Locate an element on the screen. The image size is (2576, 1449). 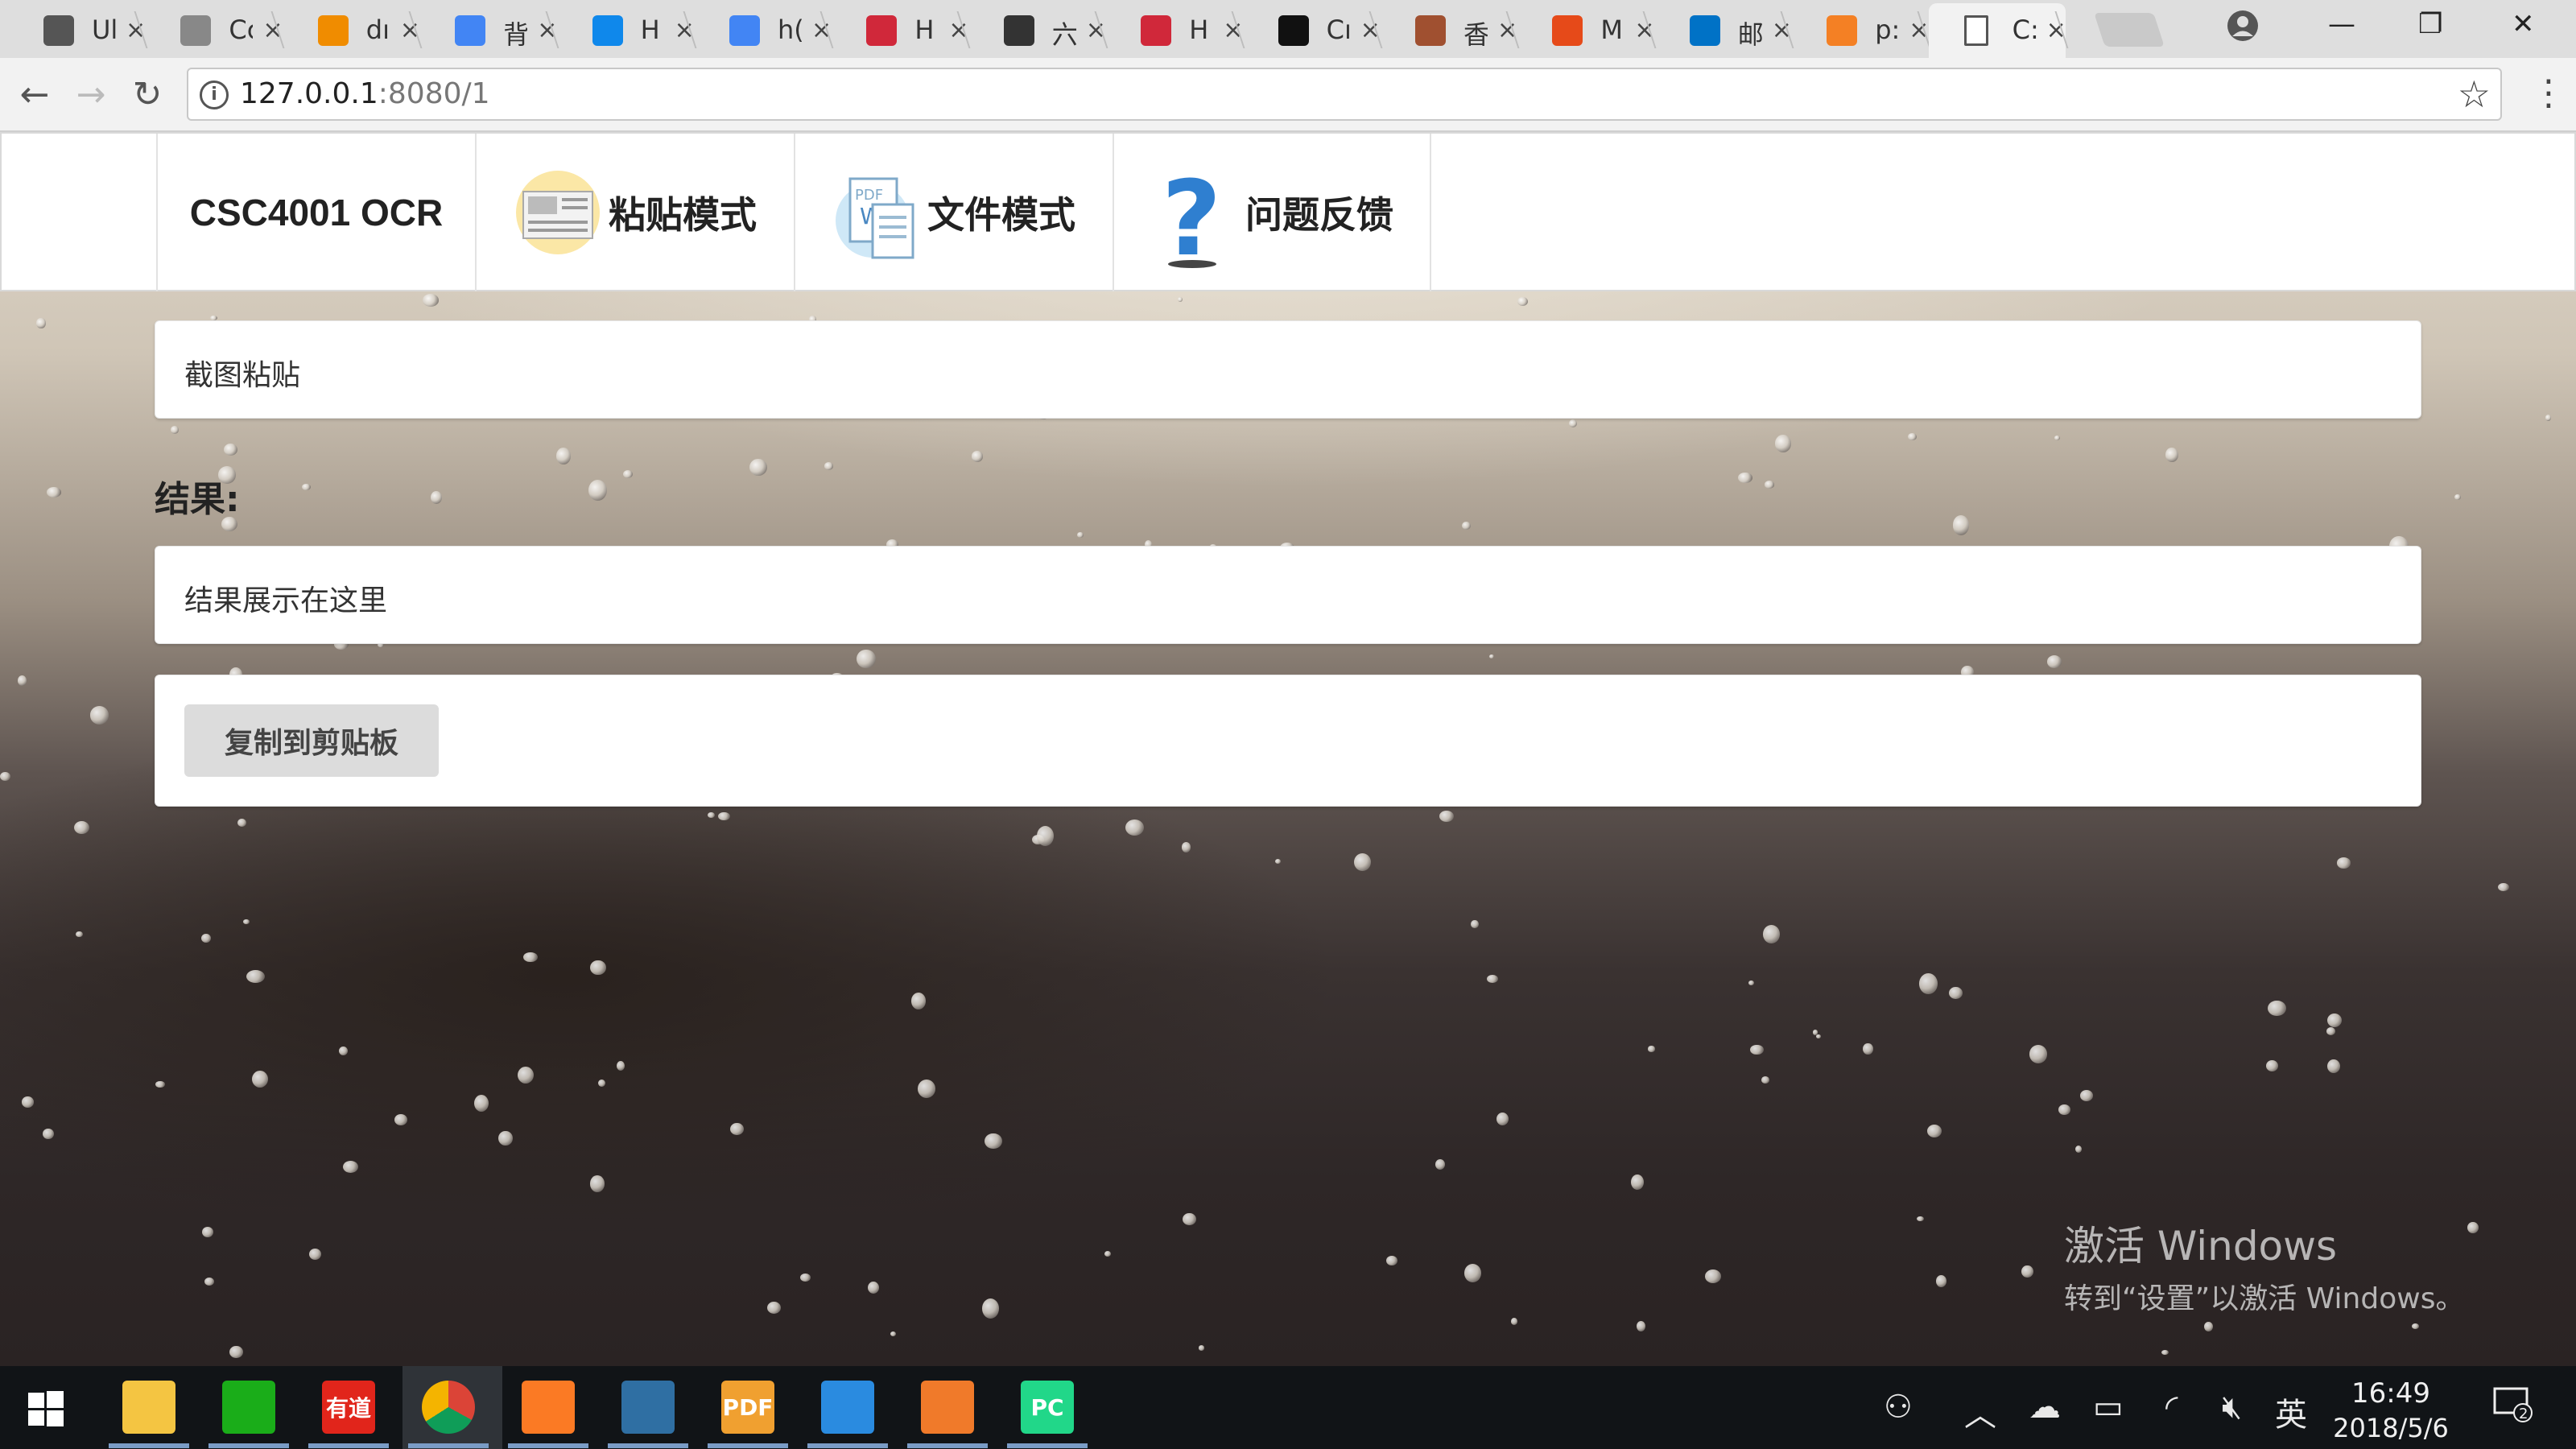
back-arrow-icon: ← is located at coordinates (34, 94).